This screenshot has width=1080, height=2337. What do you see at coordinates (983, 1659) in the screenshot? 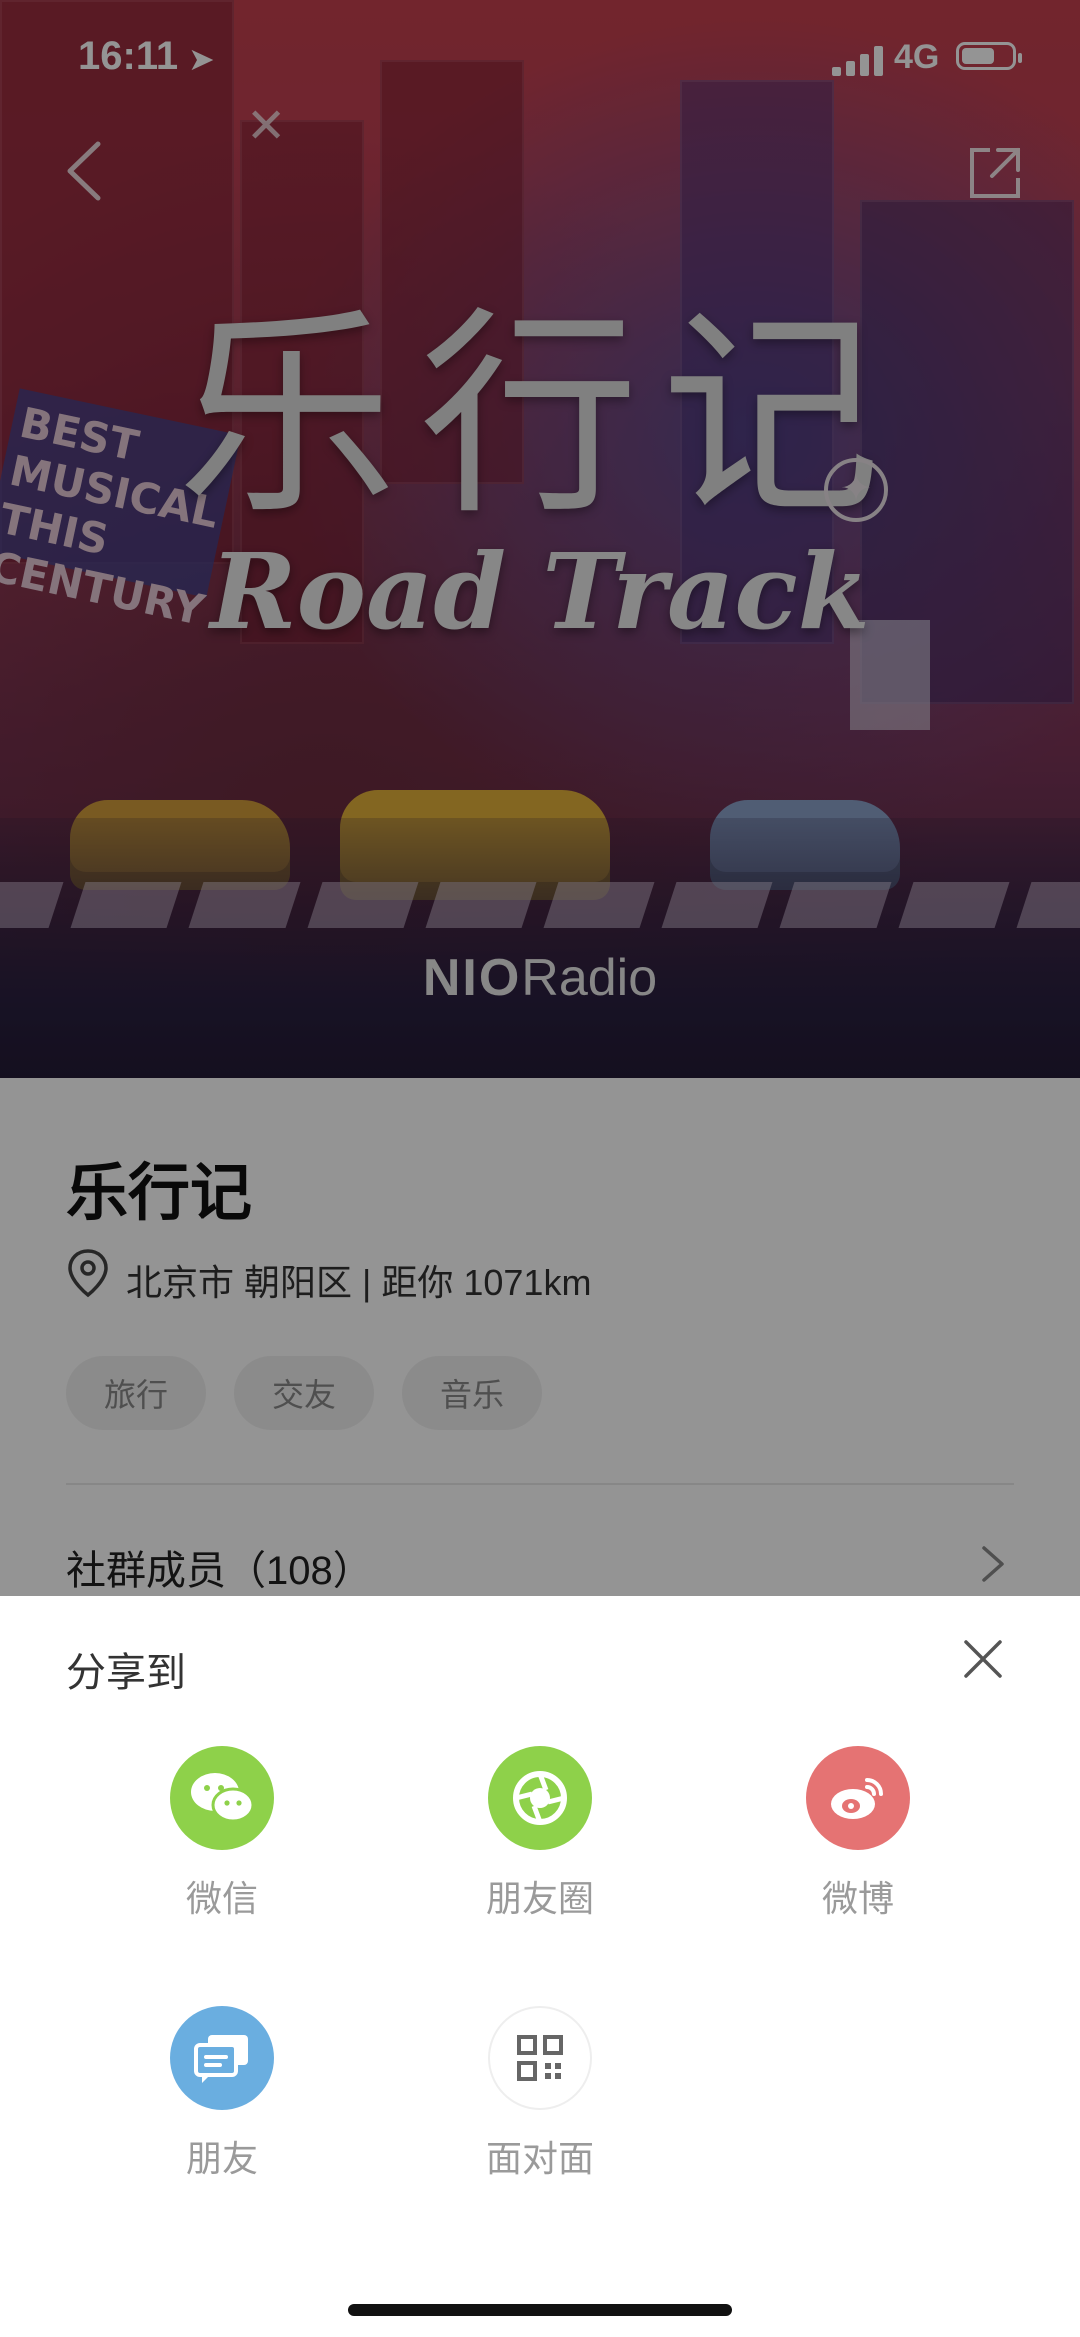
I see `close-icon` at bounding box center [983, 1659].